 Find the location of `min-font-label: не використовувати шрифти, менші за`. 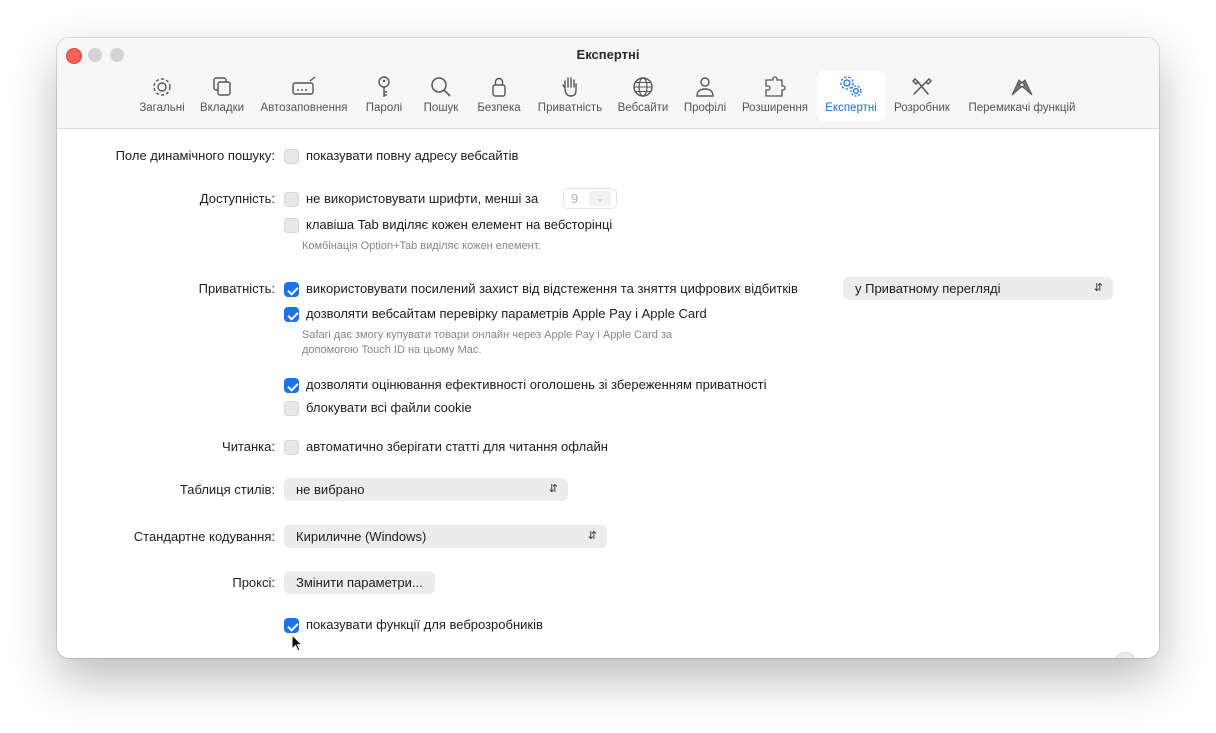

min-font-label: не використовувати шрифти, менші за is located at coordinates (422, 198).